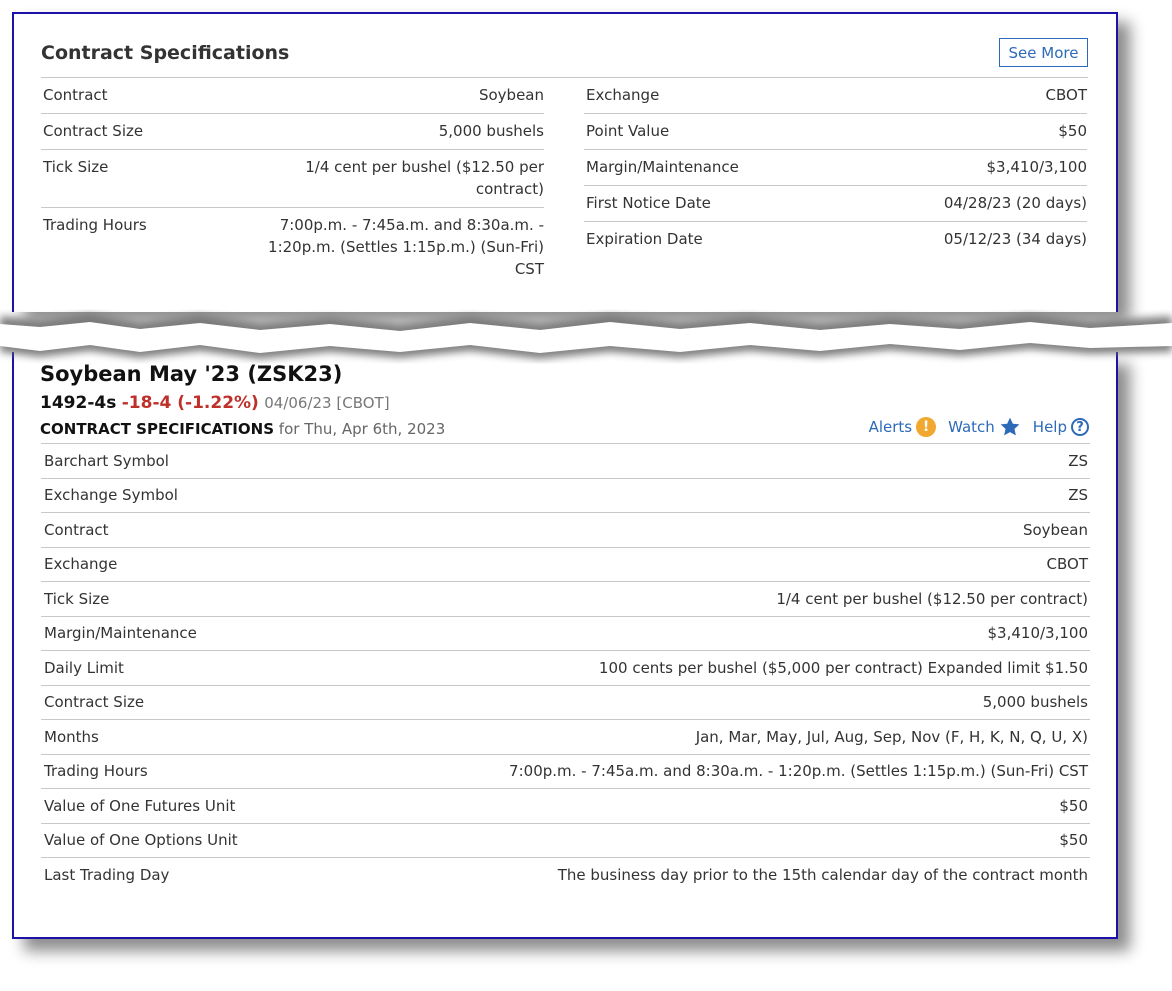 This screenshot has width=1172, height=991. I want to click on spec-label: Expiration Date, so click(644, 239).